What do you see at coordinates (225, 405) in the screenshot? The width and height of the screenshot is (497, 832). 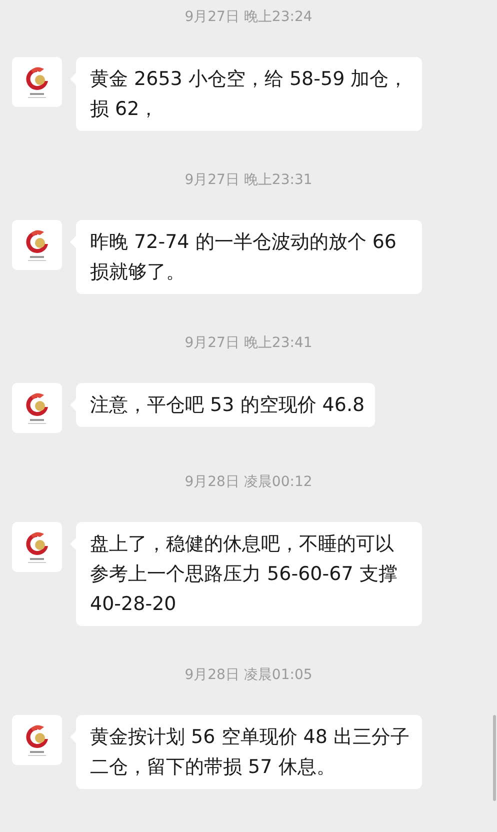 I see `message-bubble: 注意，平仓吧 53 的空现价 46.8` at bounding box center [225, 405].